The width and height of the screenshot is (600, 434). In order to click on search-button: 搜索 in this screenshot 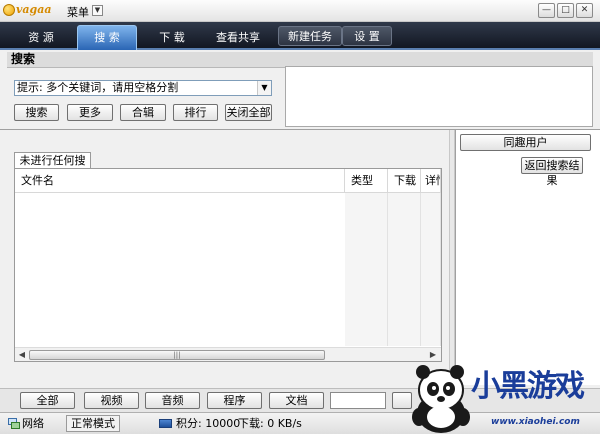, I will do `click(36, 112)`.